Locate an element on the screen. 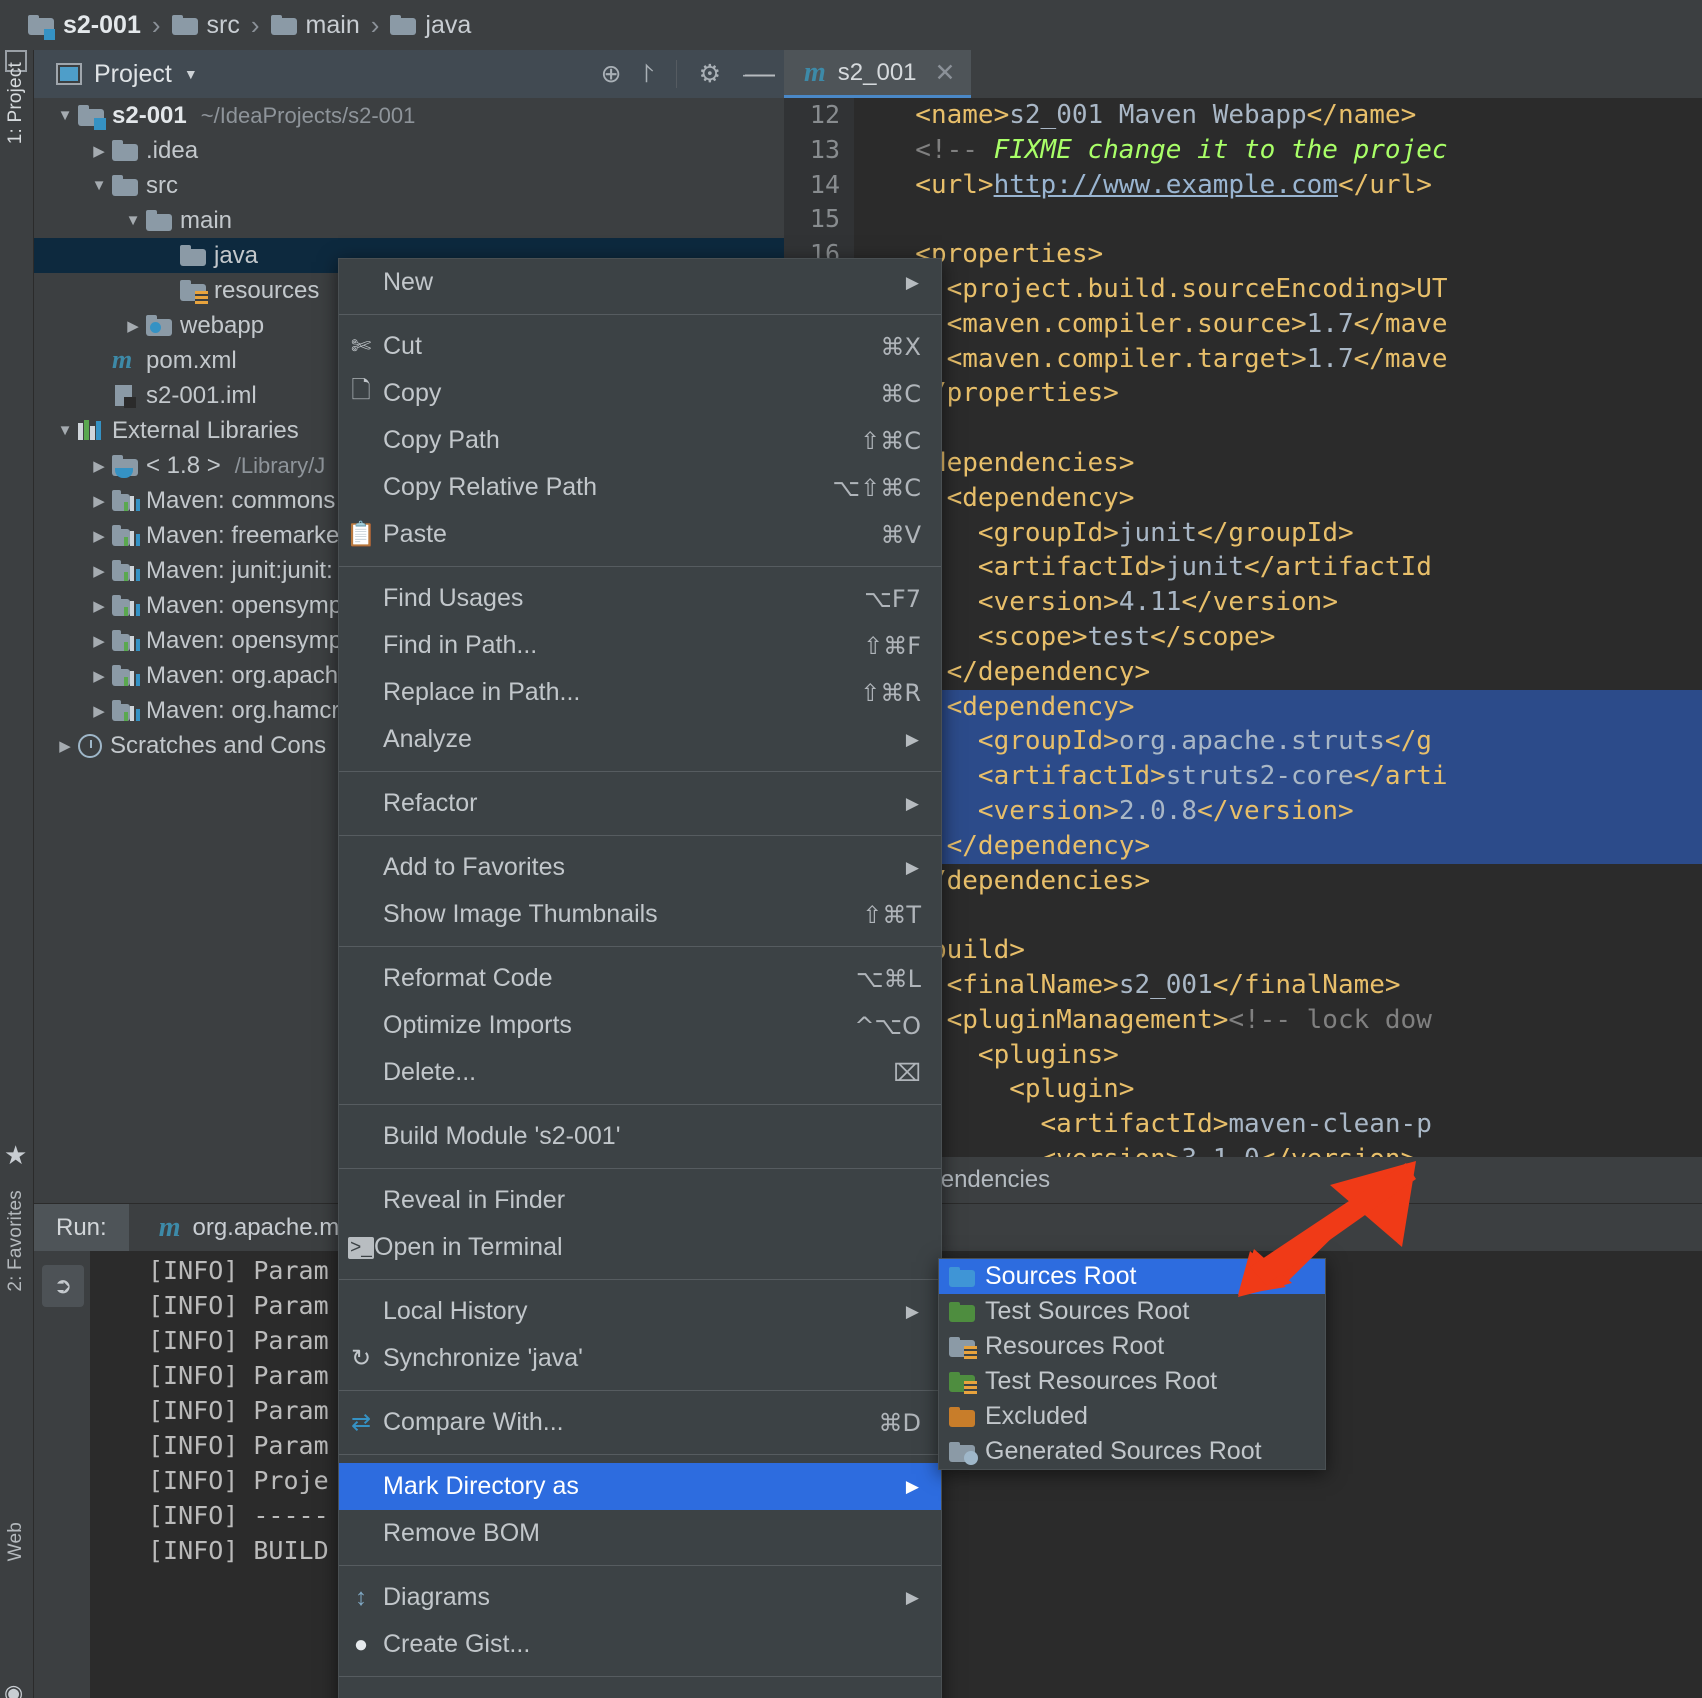 This screenshot has width=1702, height=1698. submenu-item-generated-sources-root: Generated Sources Root is located at coordinates (1132, 1451).